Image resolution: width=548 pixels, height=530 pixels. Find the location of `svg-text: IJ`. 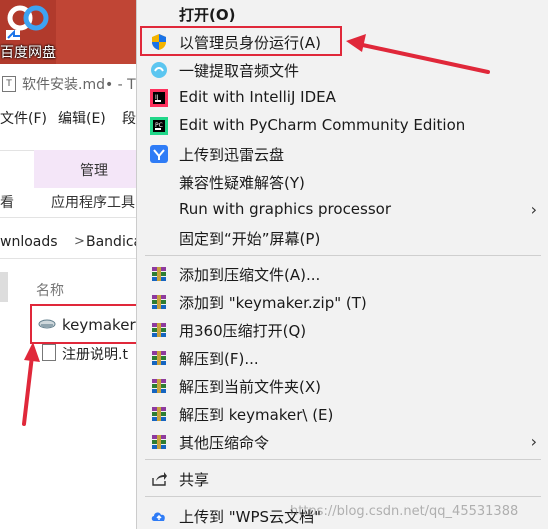

svg-text: IJ is located at coordinates (157, 97).